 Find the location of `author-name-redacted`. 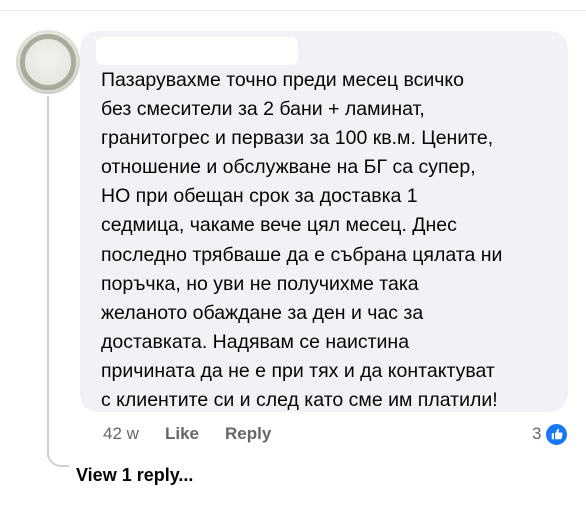

author-name-redacted is located at coordinates (197, 51).